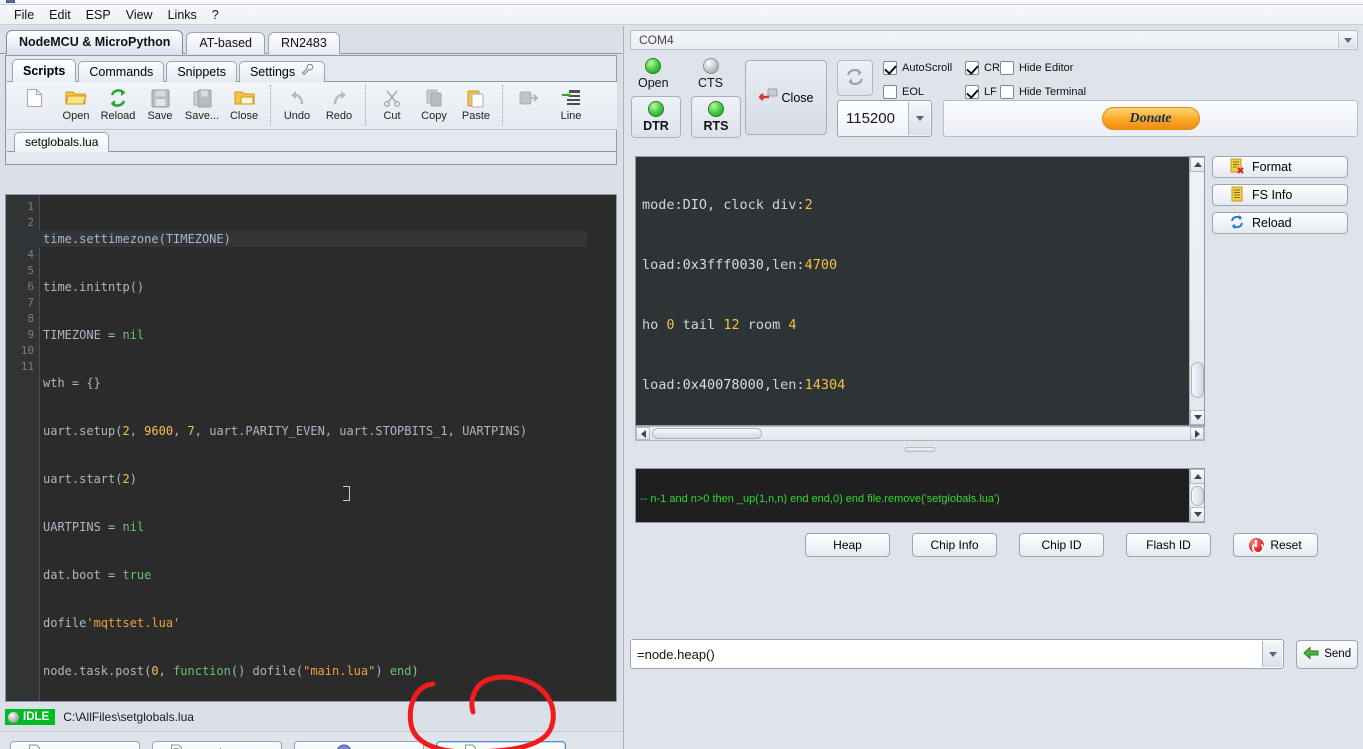  Describe the element at coordinates (225, 43) in the screenshot. I see `tab-at-based: AT-based` at that location.